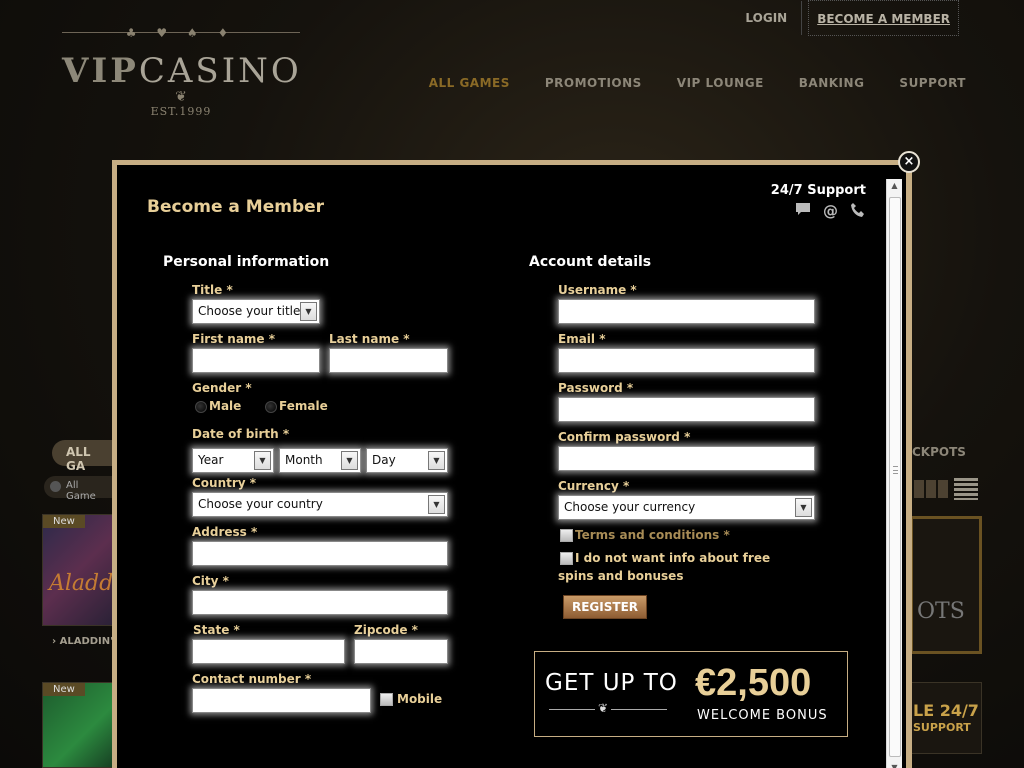 Image resolution: width=1024 pixels, height=768 pixels. What do you see at coordinates (932, 83) in the screenshot?
I see `nav-support: SUPPORT` at bounding box center [932, 83].